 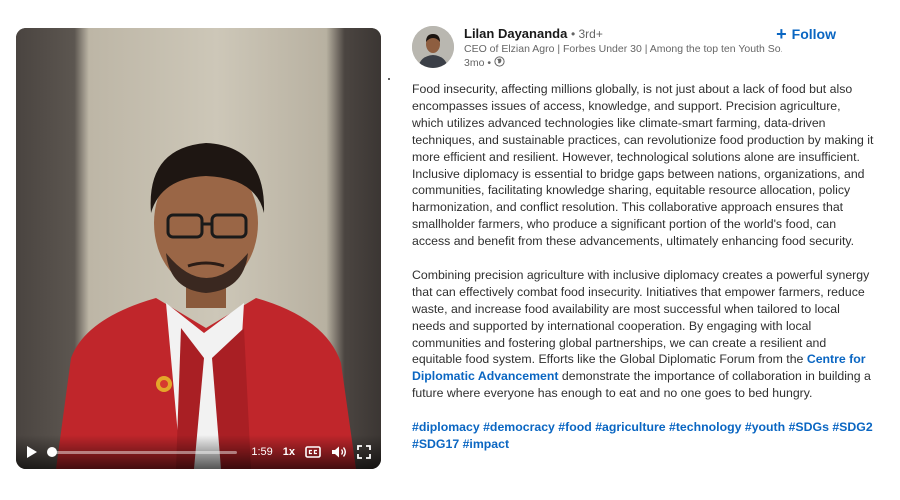 What do you see at coordinates (364, 452) in the screenshot?
I see `fullscreen-icon` at bounding box center [364, 452].